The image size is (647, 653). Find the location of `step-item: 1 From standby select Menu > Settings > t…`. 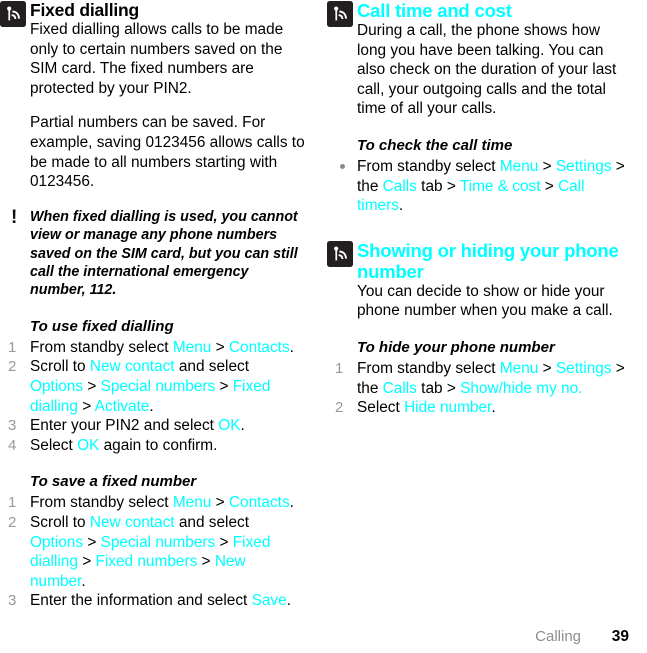

step-item: 1 From standby select Menu > Settings > t… is located at coordinates (477, 378).